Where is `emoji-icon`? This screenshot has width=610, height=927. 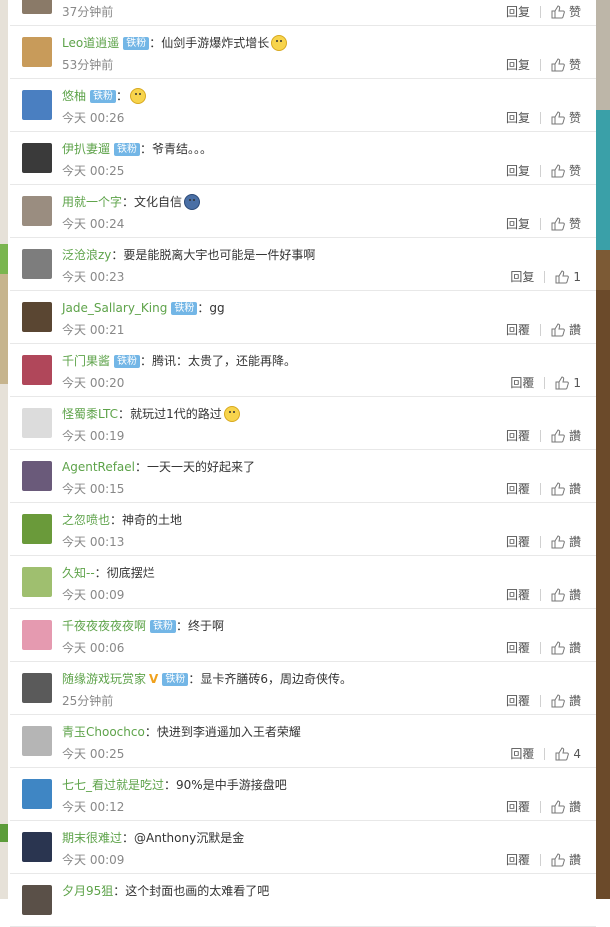 emoji-icon is located at coordinates (192, 202).